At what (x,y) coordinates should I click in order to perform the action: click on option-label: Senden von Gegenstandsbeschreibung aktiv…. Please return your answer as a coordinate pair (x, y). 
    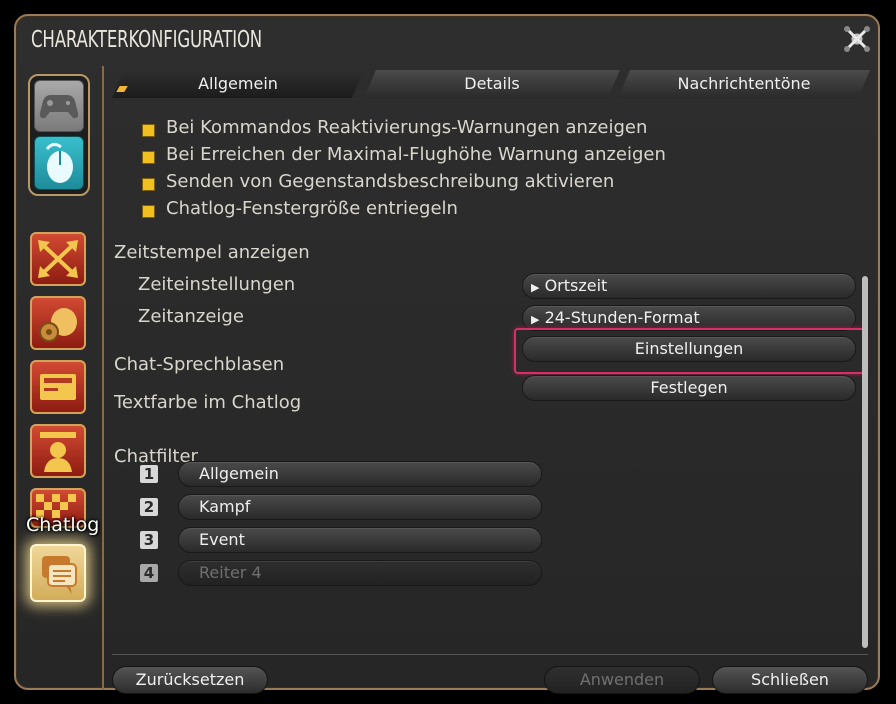
    Looking at the image, I should click on (390, 181).